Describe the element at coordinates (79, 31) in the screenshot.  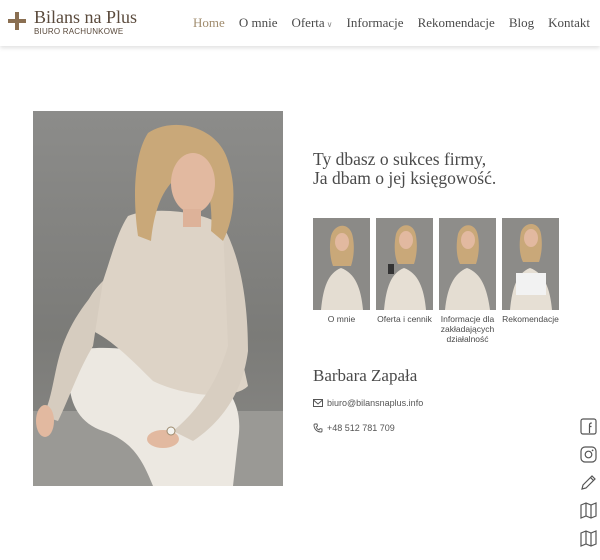
I see `brand-subtitle: BIURO RACHUNKOWE` at that location.